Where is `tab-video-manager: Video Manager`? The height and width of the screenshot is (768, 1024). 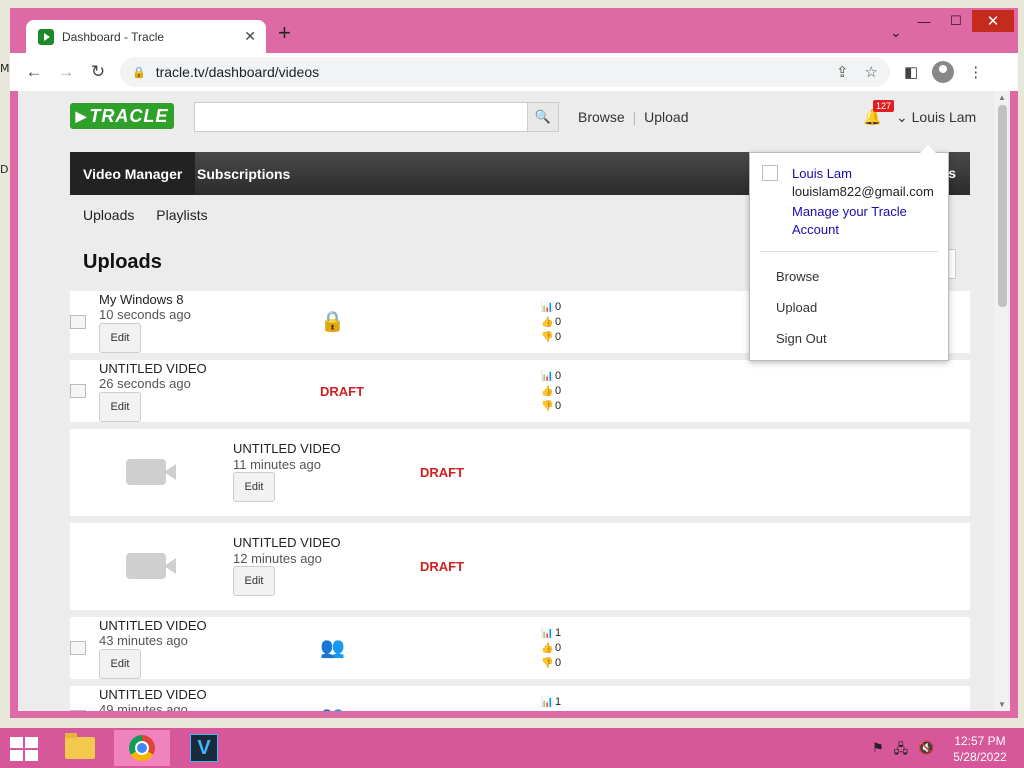 tab-video-manager: Video Manager is located at coordinates (133, 173).